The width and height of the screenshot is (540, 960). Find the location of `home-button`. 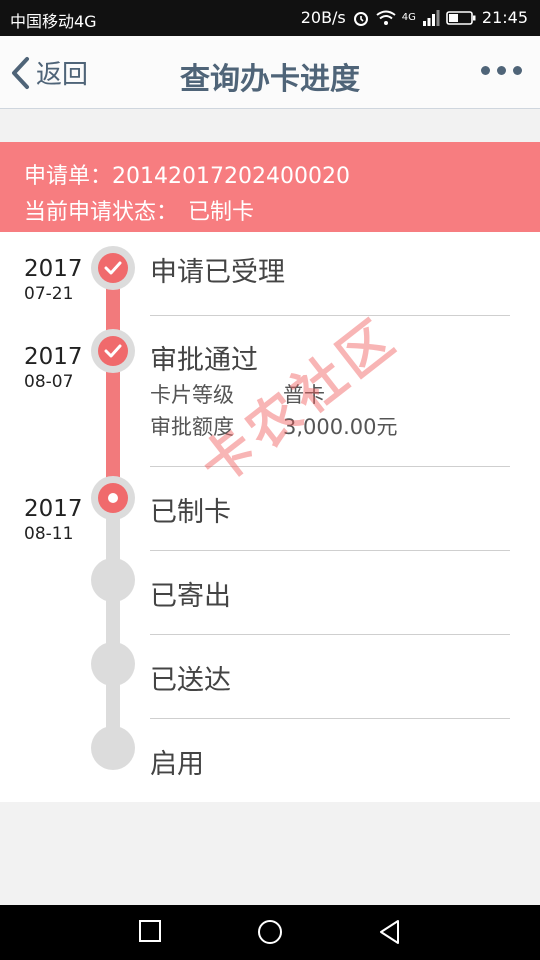

home-button is located at coordinates (270, 934).